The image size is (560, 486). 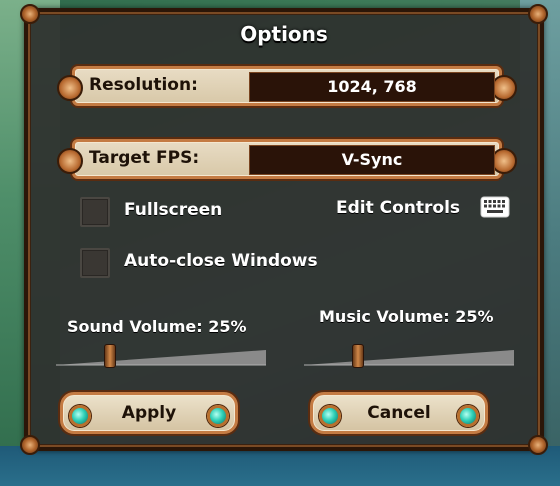 I want to click on cancel-button-label: Cancel, so click(x=399, y=413).